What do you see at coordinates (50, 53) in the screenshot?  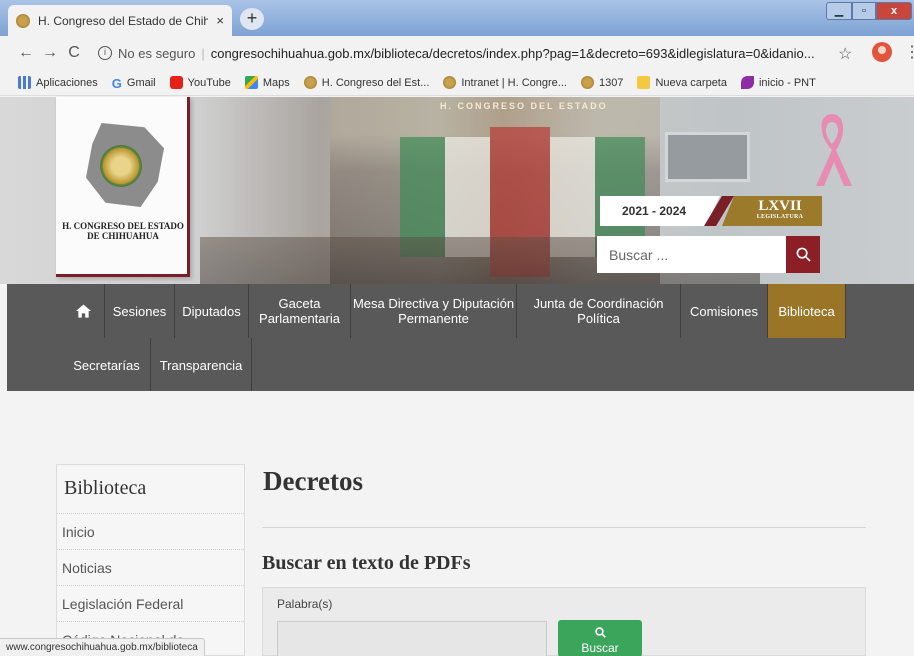 I see `forward-arrow-icon: →` at bounding box center [50, 53].